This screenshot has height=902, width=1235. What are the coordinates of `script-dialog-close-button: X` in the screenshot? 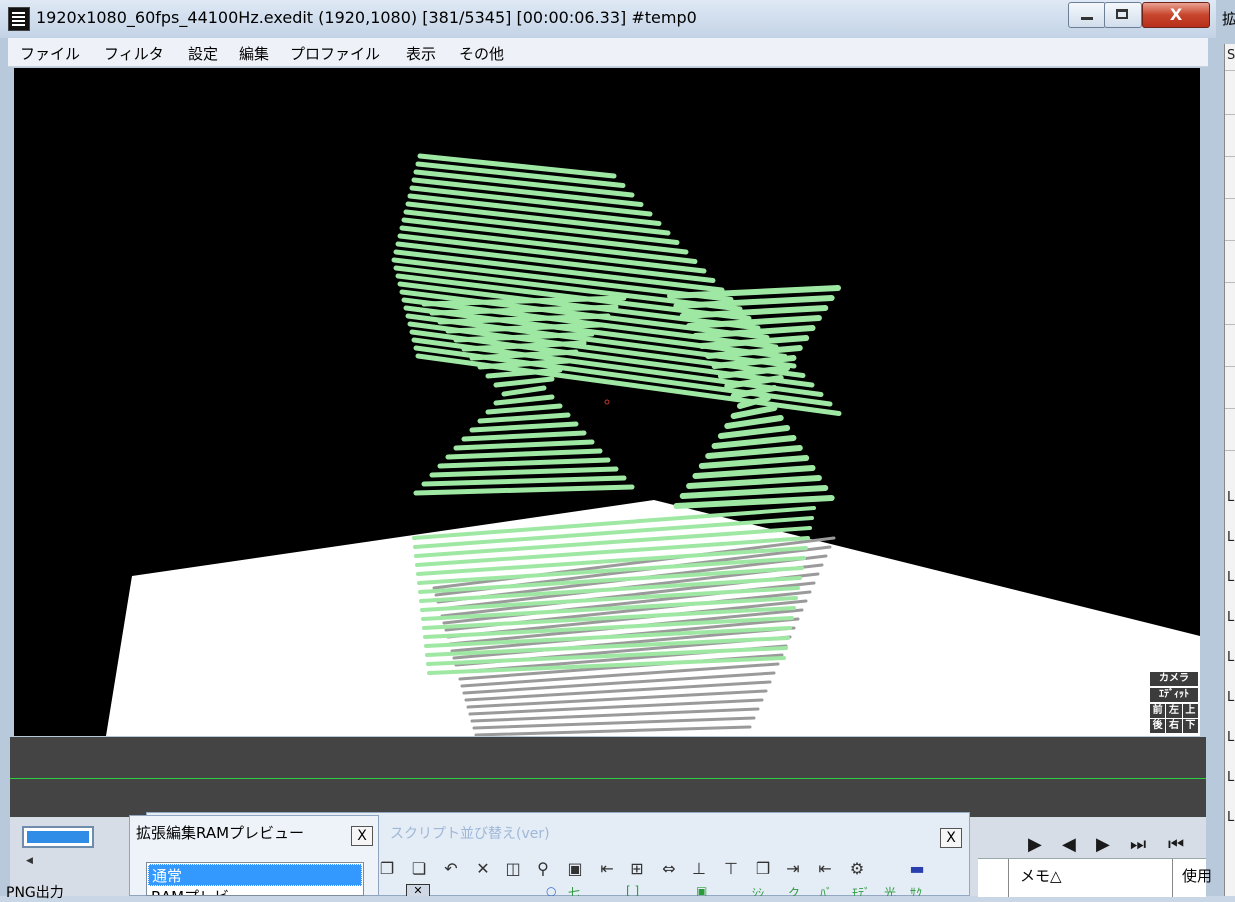 It's located at (951, 838).